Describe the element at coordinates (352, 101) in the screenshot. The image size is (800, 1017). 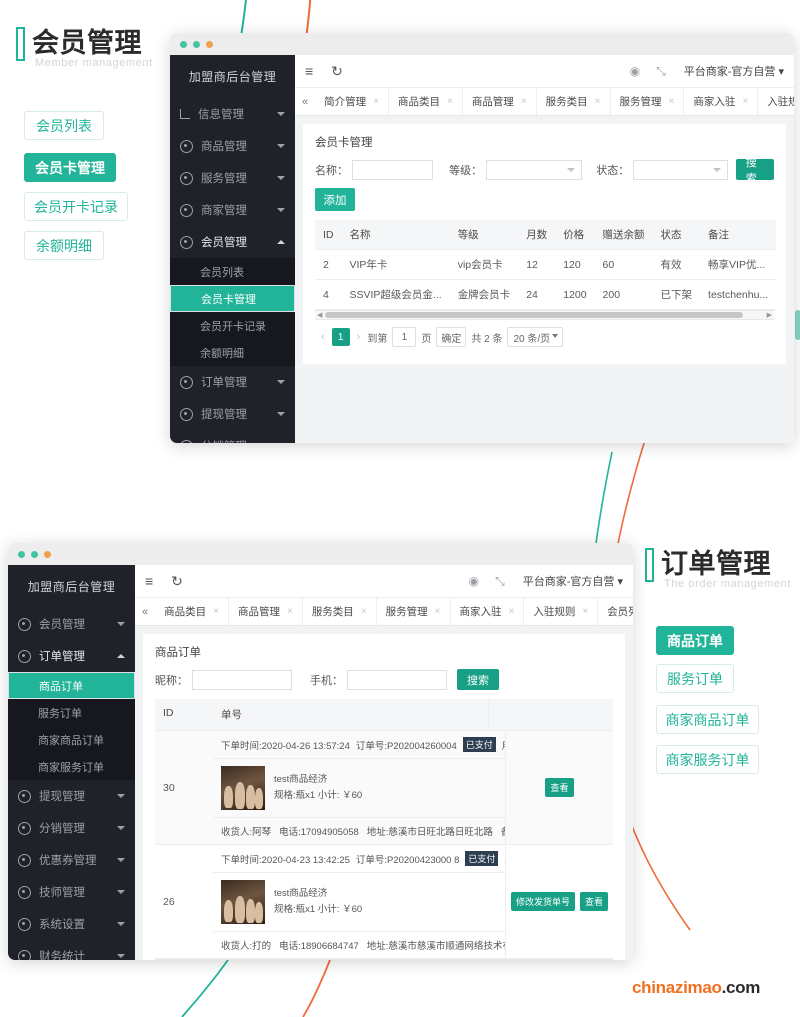
I see `tab-简介管理: 简介管理 ×` at that location.